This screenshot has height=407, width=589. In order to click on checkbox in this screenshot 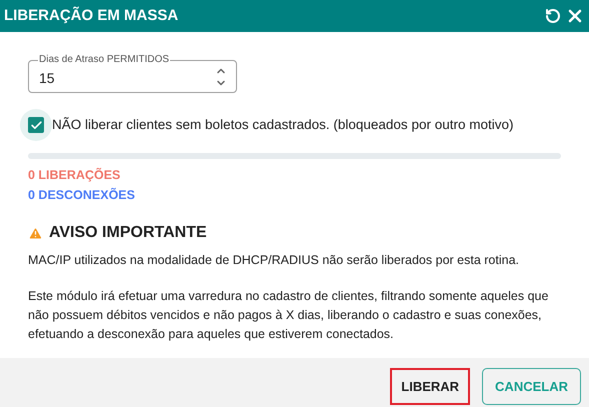, I will do `click(36, 125)`.